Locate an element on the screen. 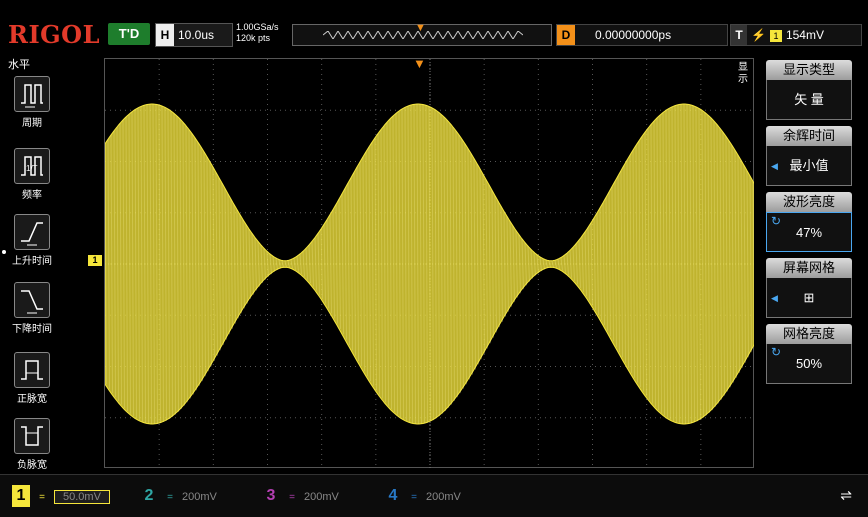  rise-time-icon is located at coordinates (32, 232).